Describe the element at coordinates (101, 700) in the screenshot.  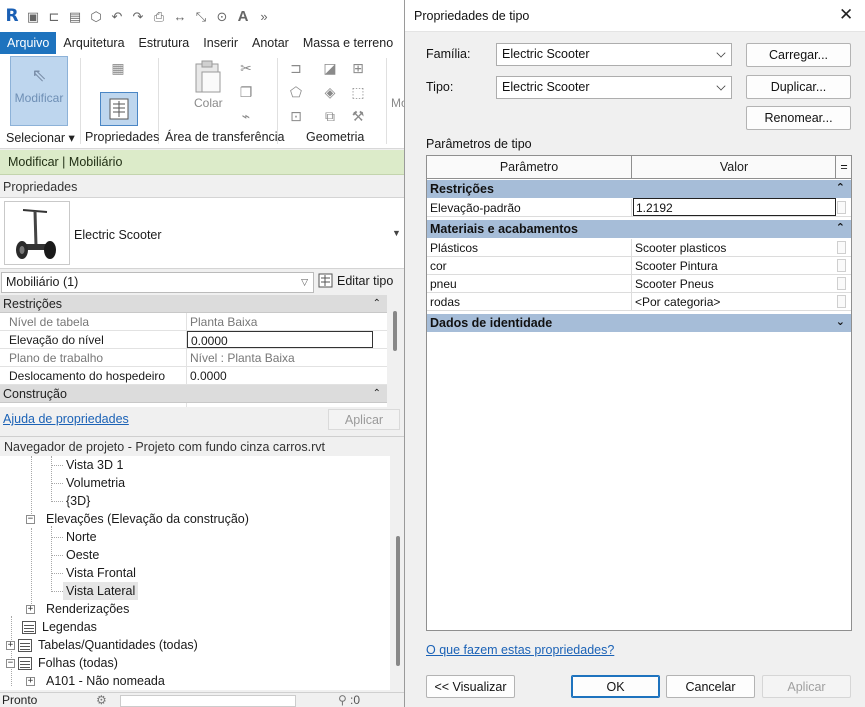
I see `workset-icon: ⚙` at that location.